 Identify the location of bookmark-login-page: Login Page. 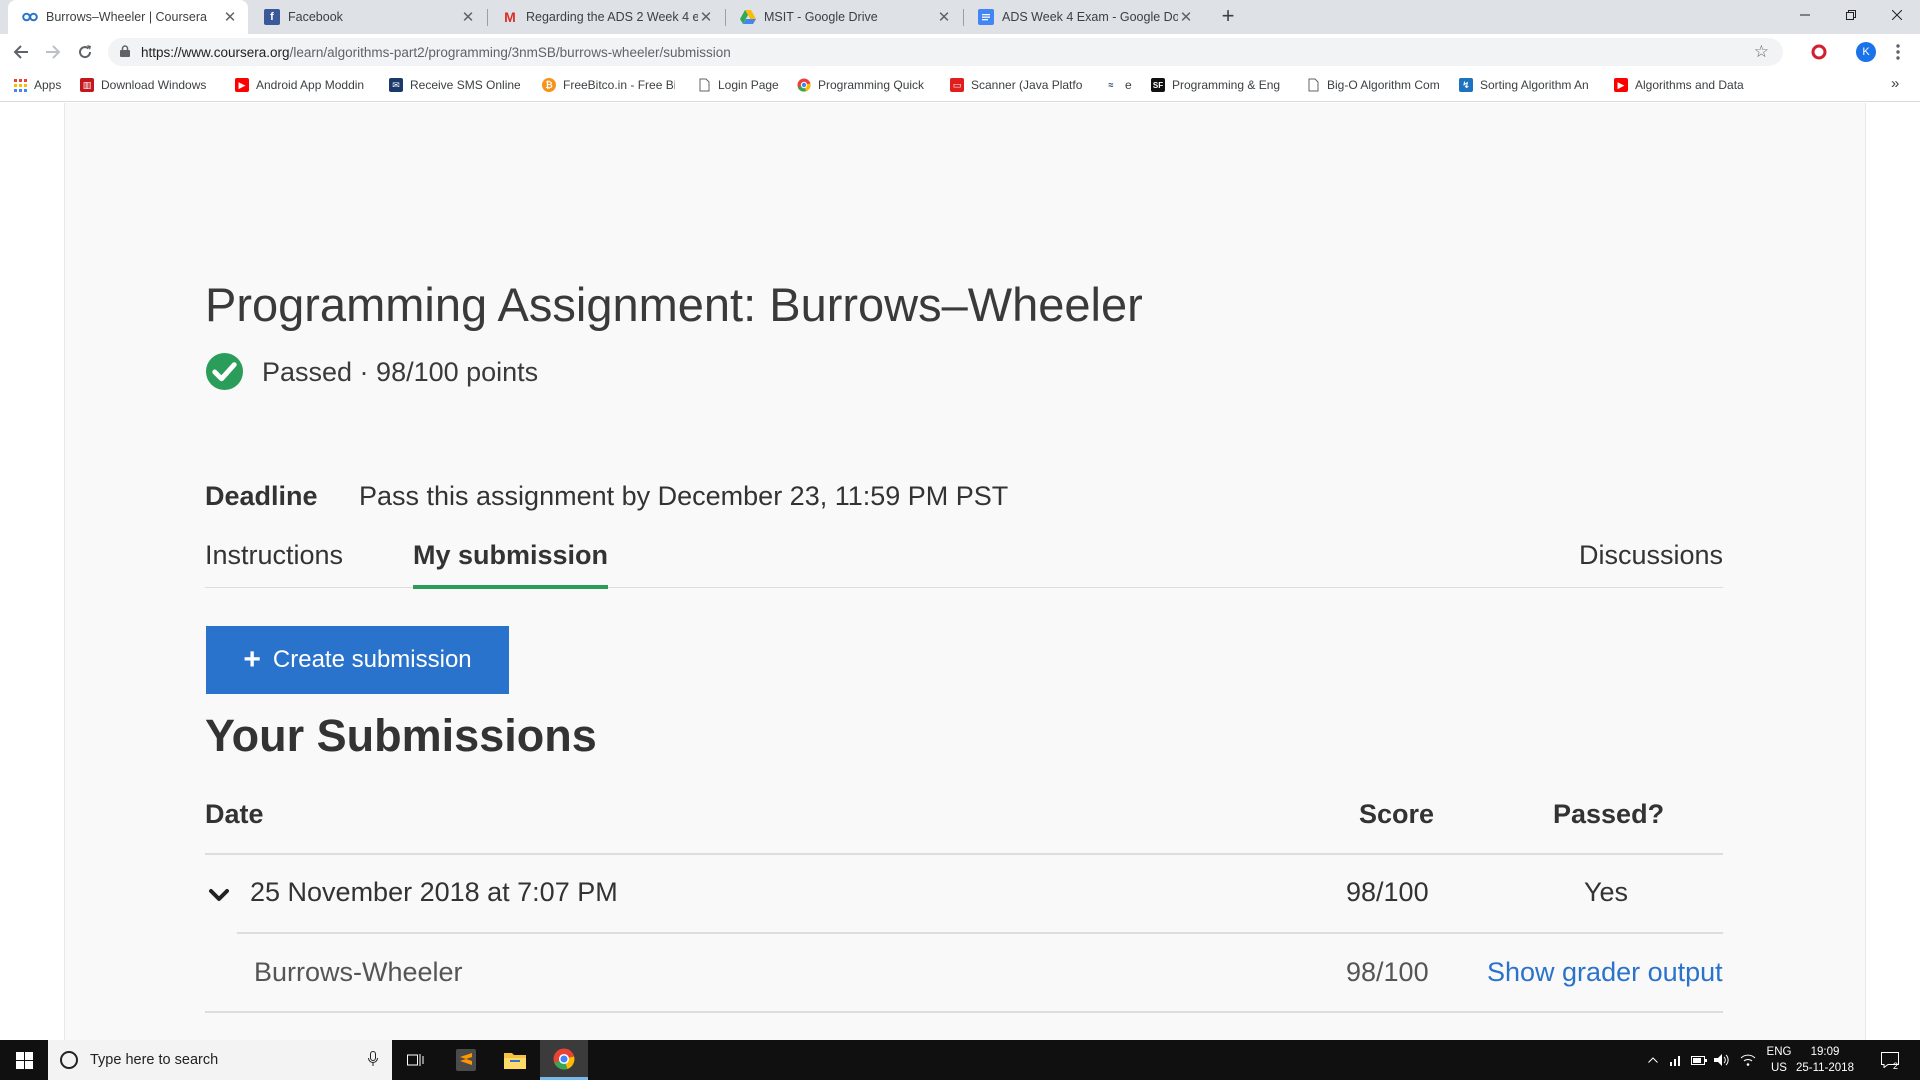
(738, 85).